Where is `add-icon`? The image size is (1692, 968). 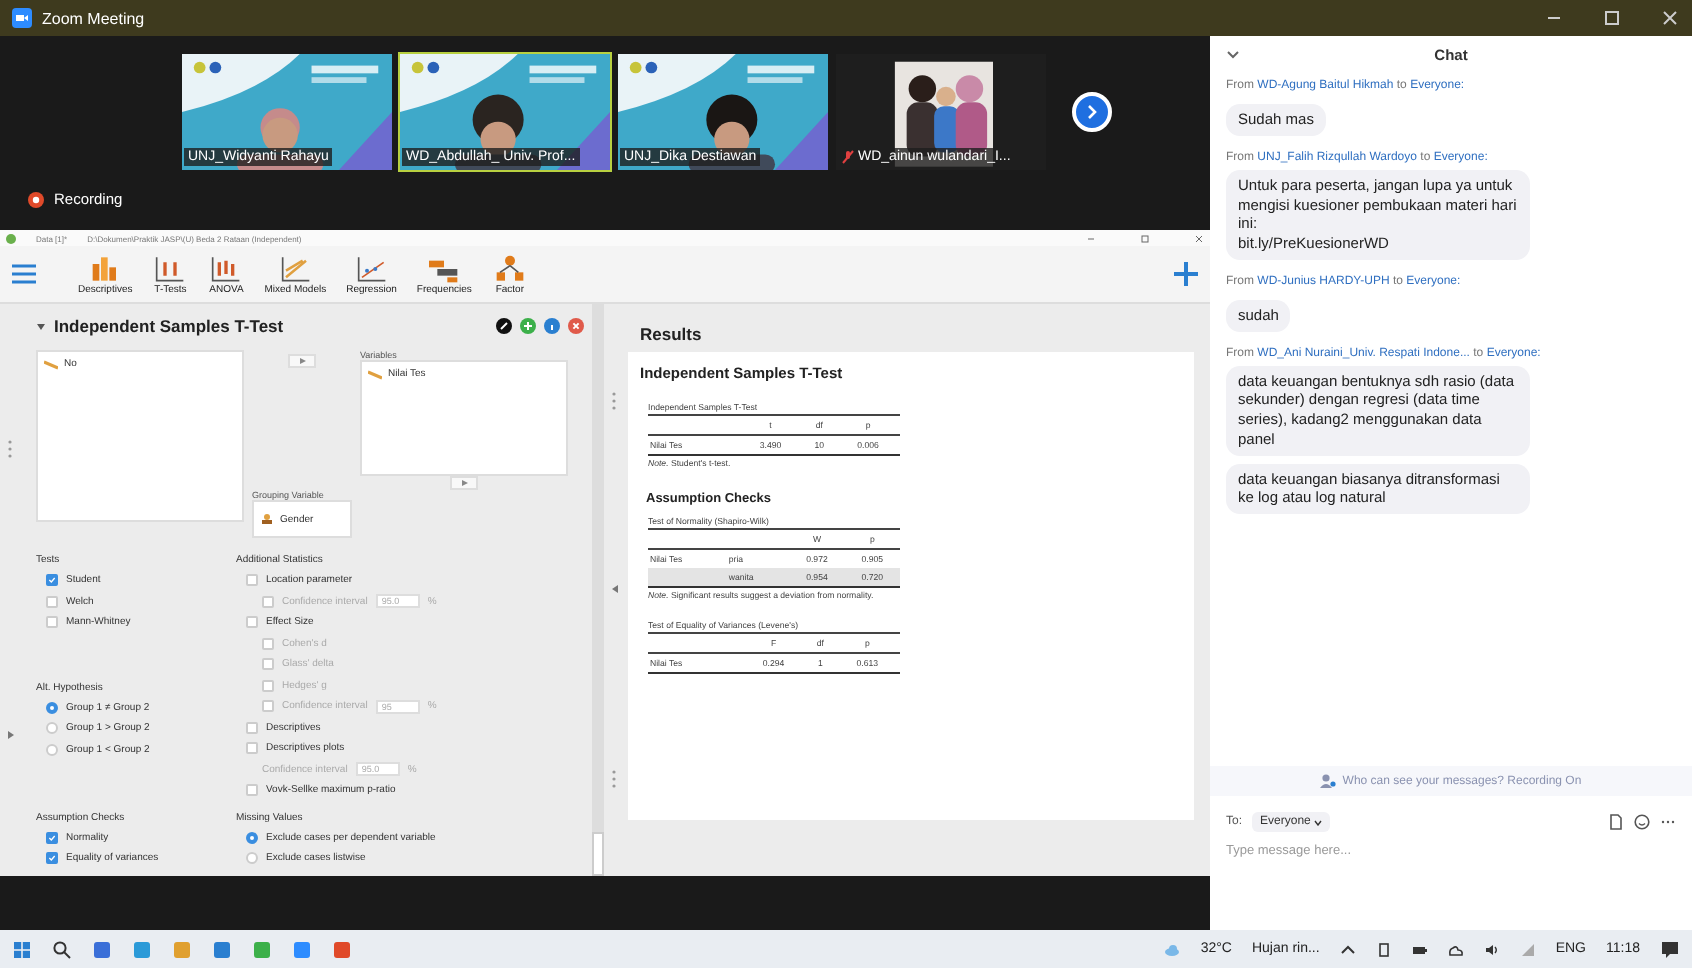 add-icon is located at coordinates (1186, 274).